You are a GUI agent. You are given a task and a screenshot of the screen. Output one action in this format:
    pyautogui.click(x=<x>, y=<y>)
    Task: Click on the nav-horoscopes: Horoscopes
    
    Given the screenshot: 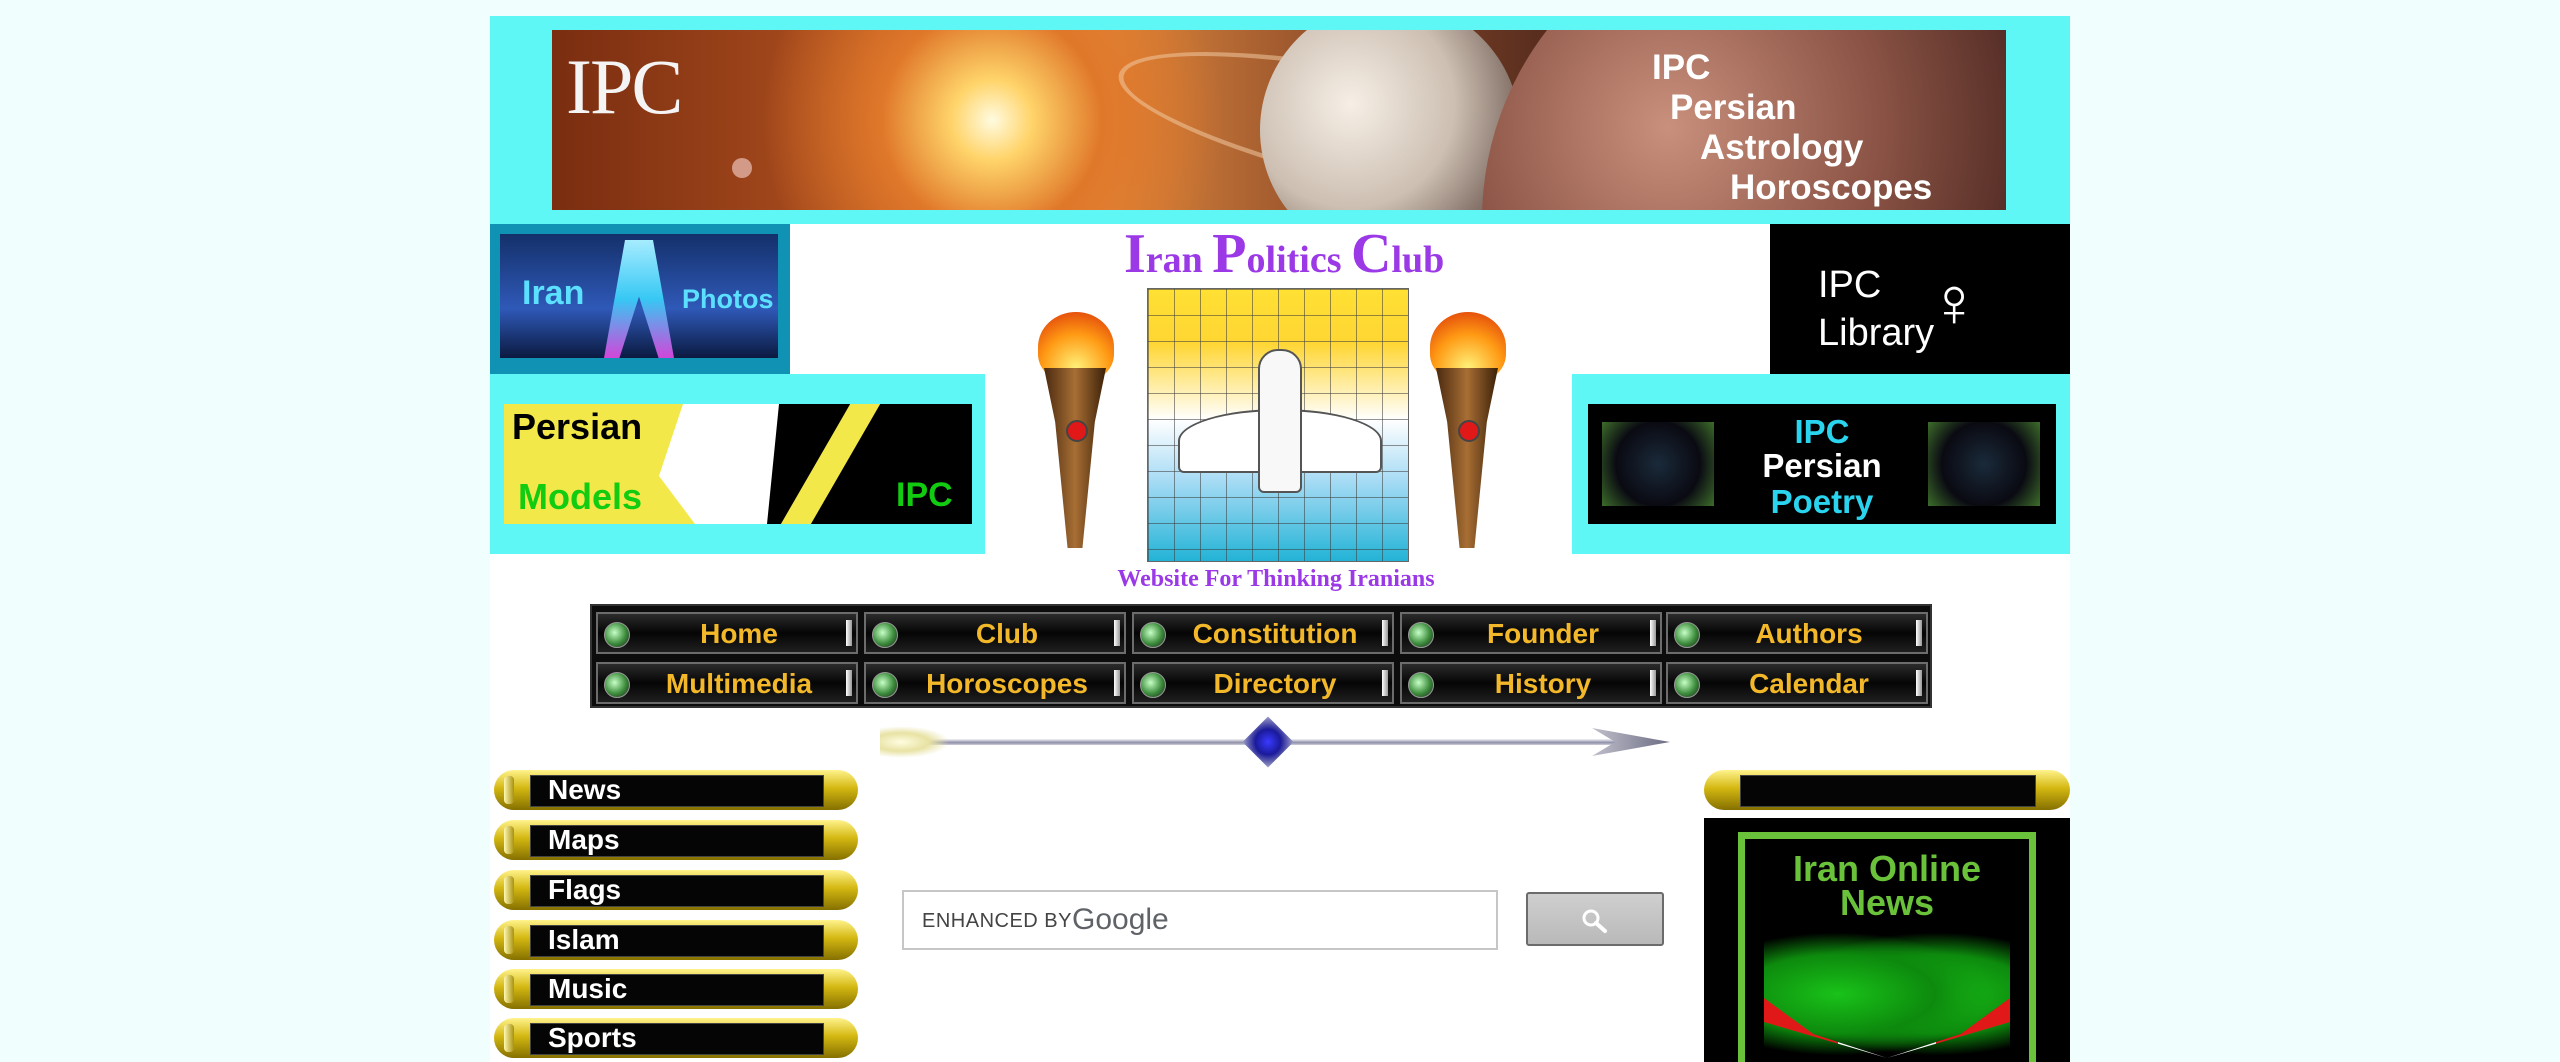 What is the action you would take?
    pyautogui.click(x=995, y=683)
    